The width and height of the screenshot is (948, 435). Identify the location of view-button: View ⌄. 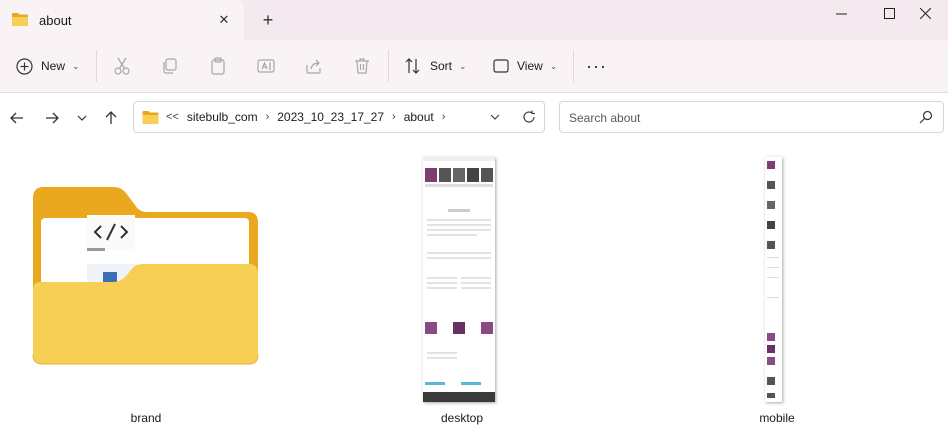
(525, 66).